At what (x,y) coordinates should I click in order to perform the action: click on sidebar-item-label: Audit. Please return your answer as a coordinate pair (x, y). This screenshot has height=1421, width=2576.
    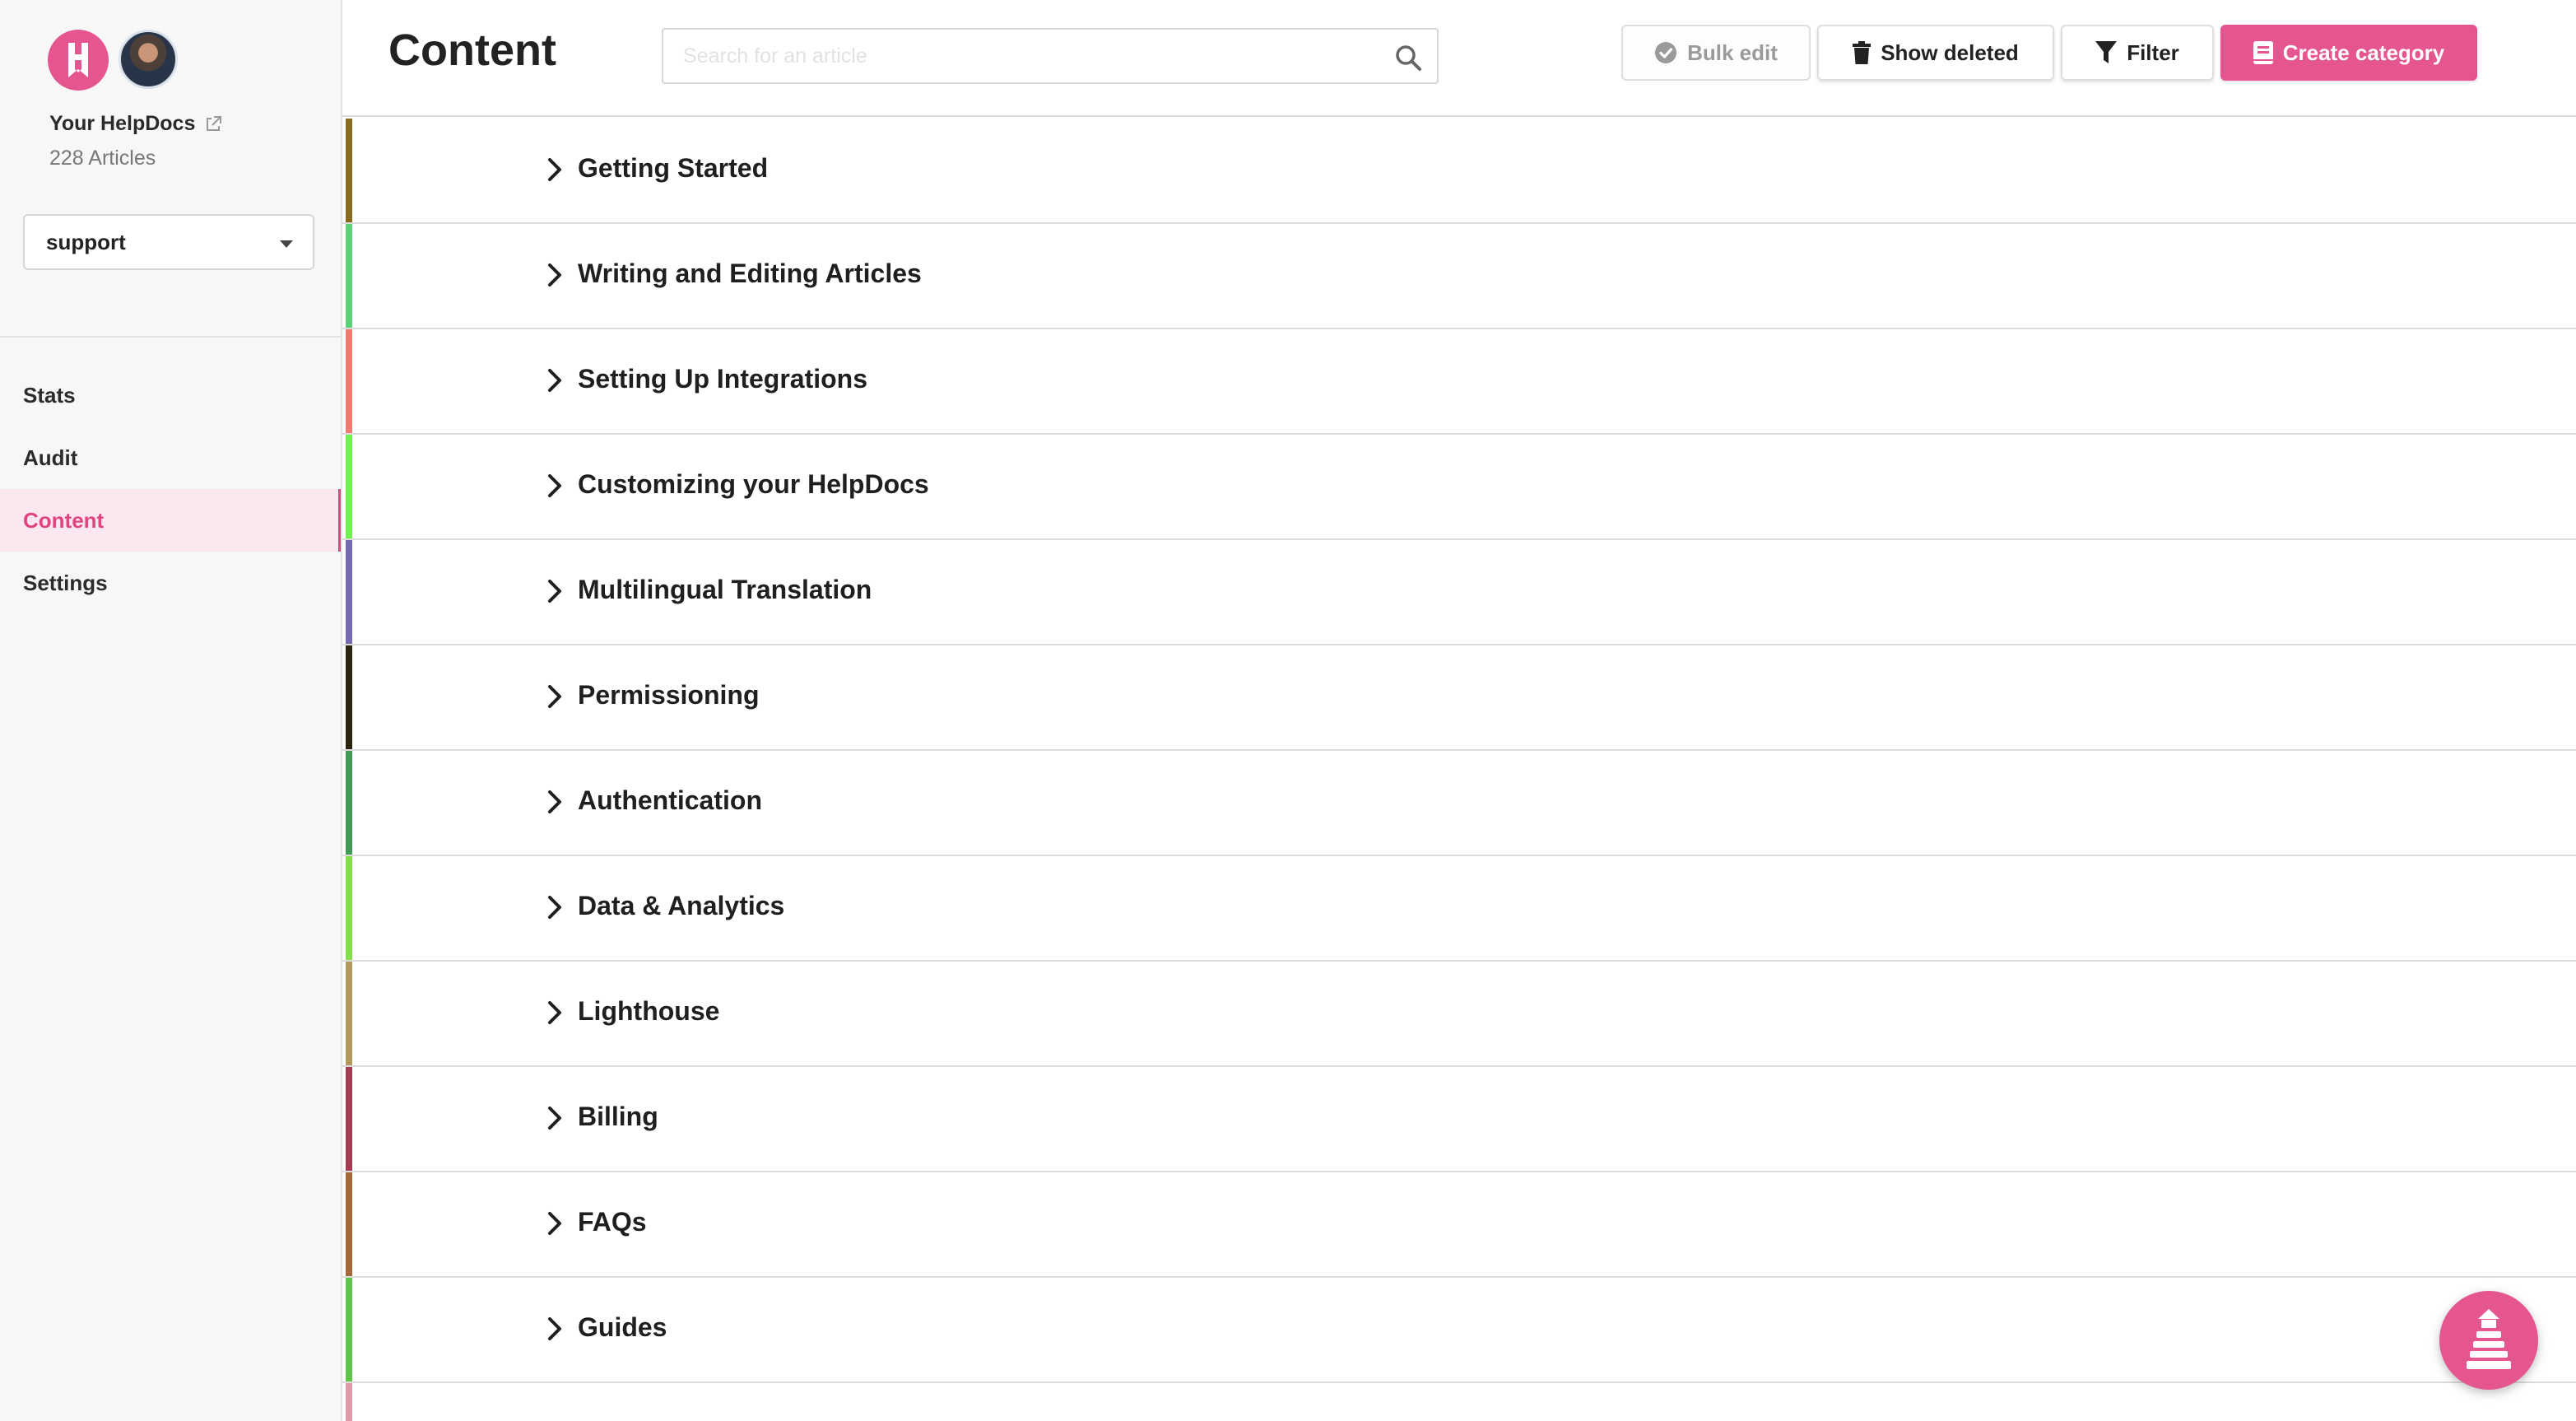
    Looking at the image, I should click on (50, 458).